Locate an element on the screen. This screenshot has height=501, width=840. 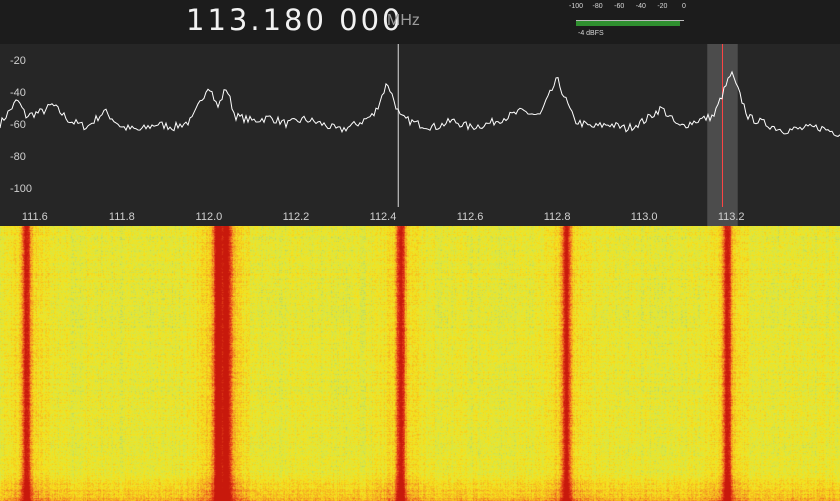
y-tick-label: -60 is located at coordinates (18, 125).